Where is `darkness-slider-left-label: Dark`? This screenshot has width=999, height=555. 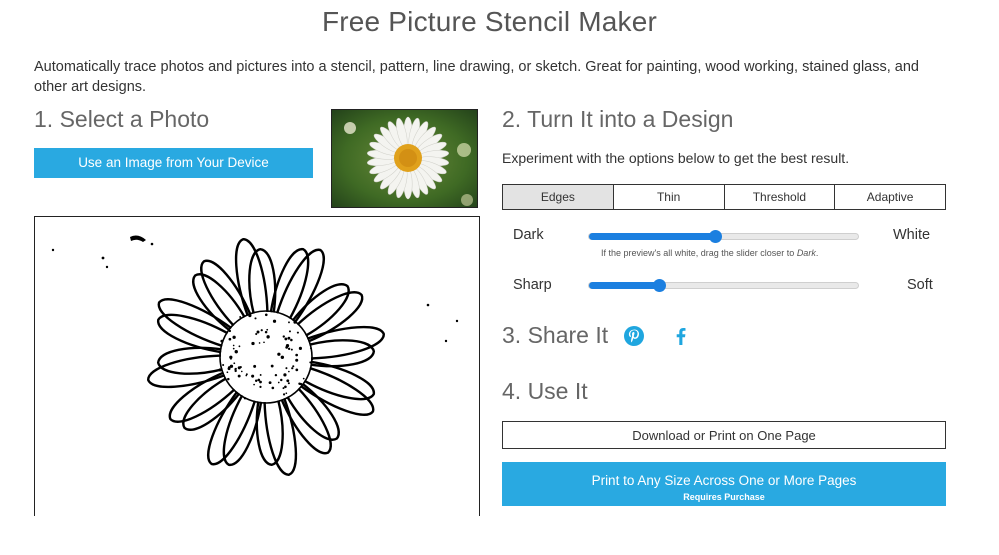
darkness-slider-left-label: Dark is located at coordinates (528, 235).